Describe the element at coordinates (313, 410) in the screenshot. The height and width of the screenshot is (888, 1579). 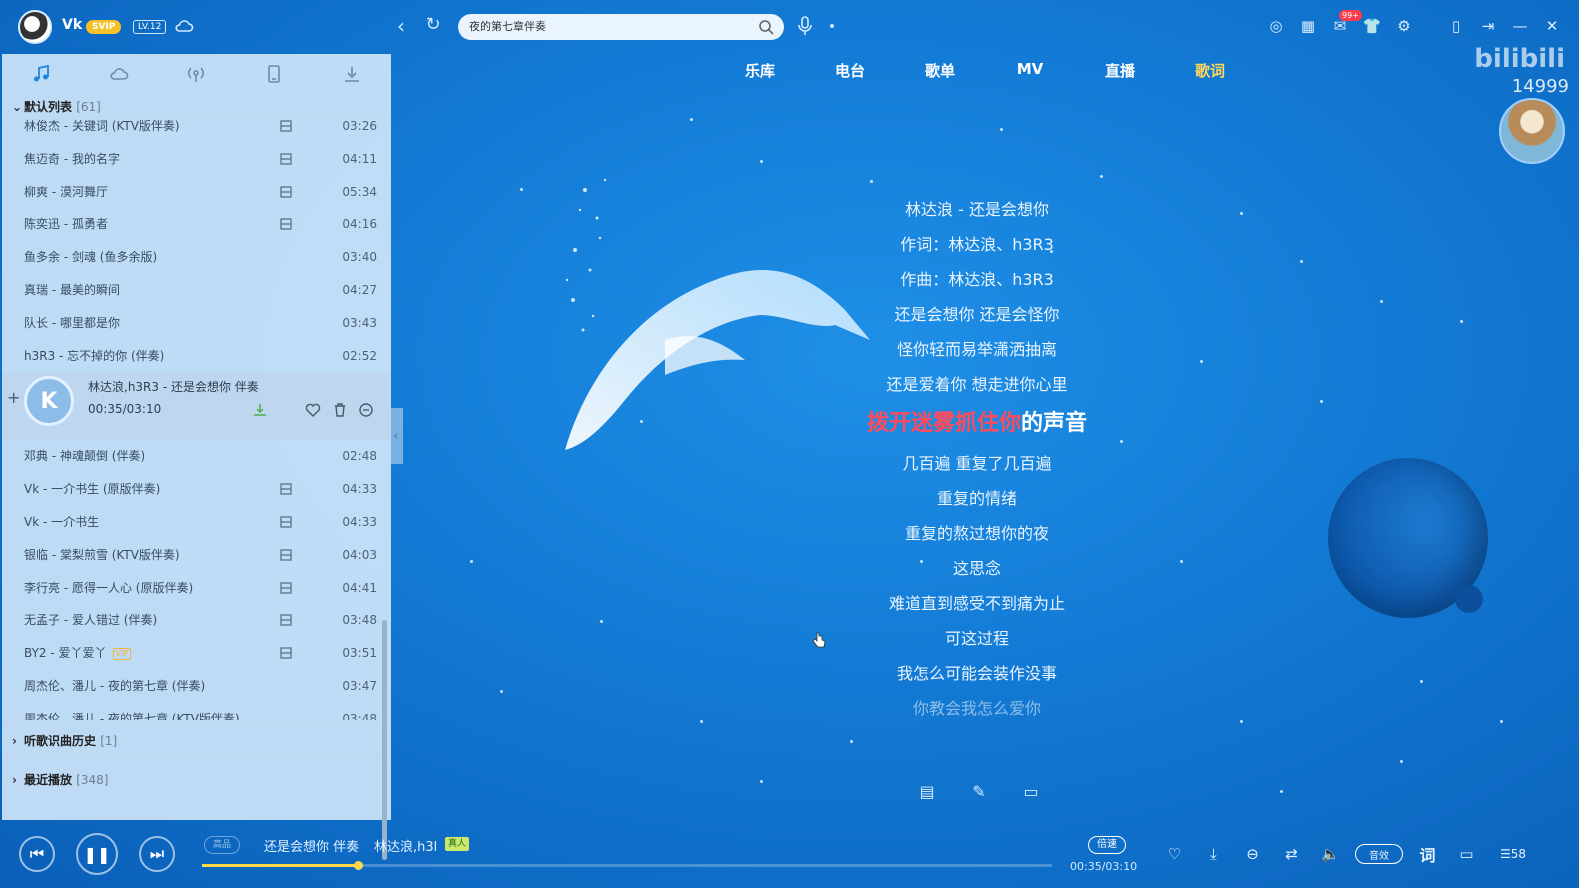
I see `heart-icon` at that location.